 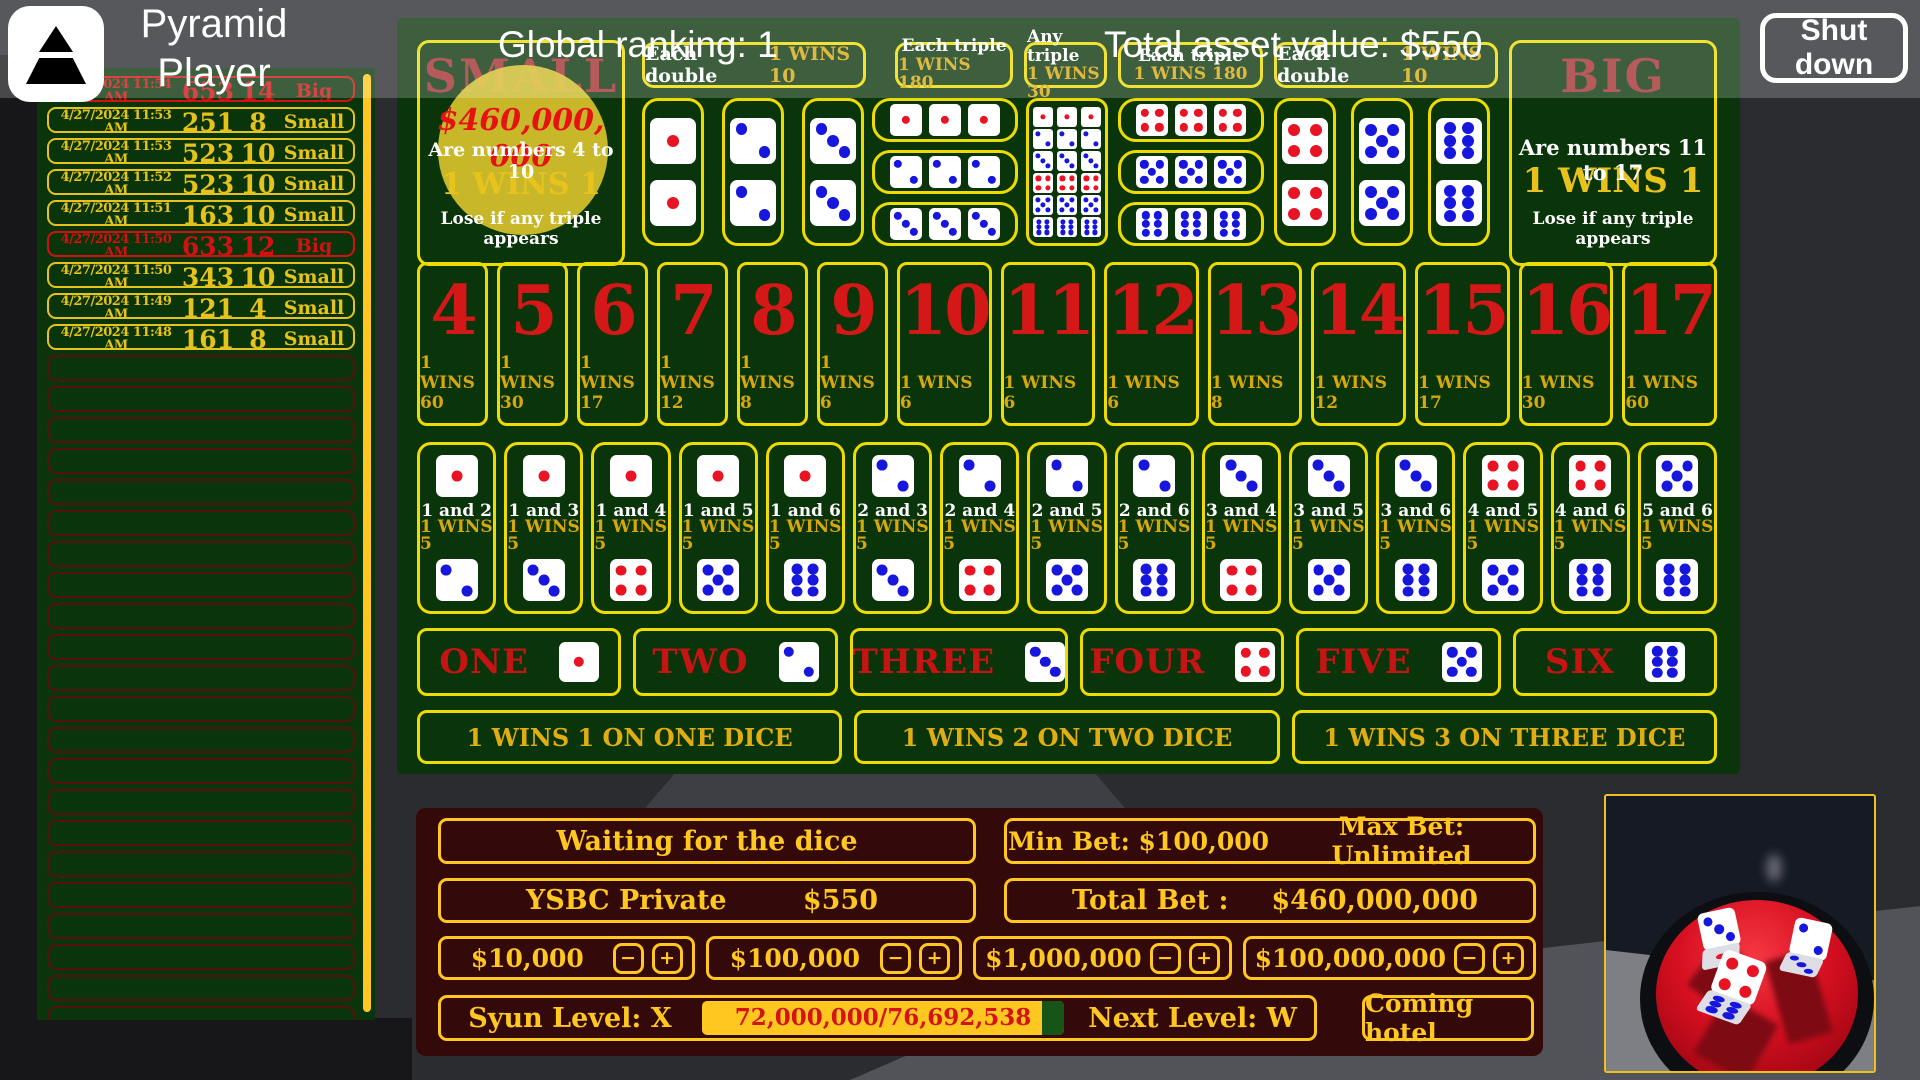 What do you see at coordinates (805, 528) in the screenshot?
I see `bet-combo-1-6: 1 and 61 WINS 5` at bounding box center [805, 528].